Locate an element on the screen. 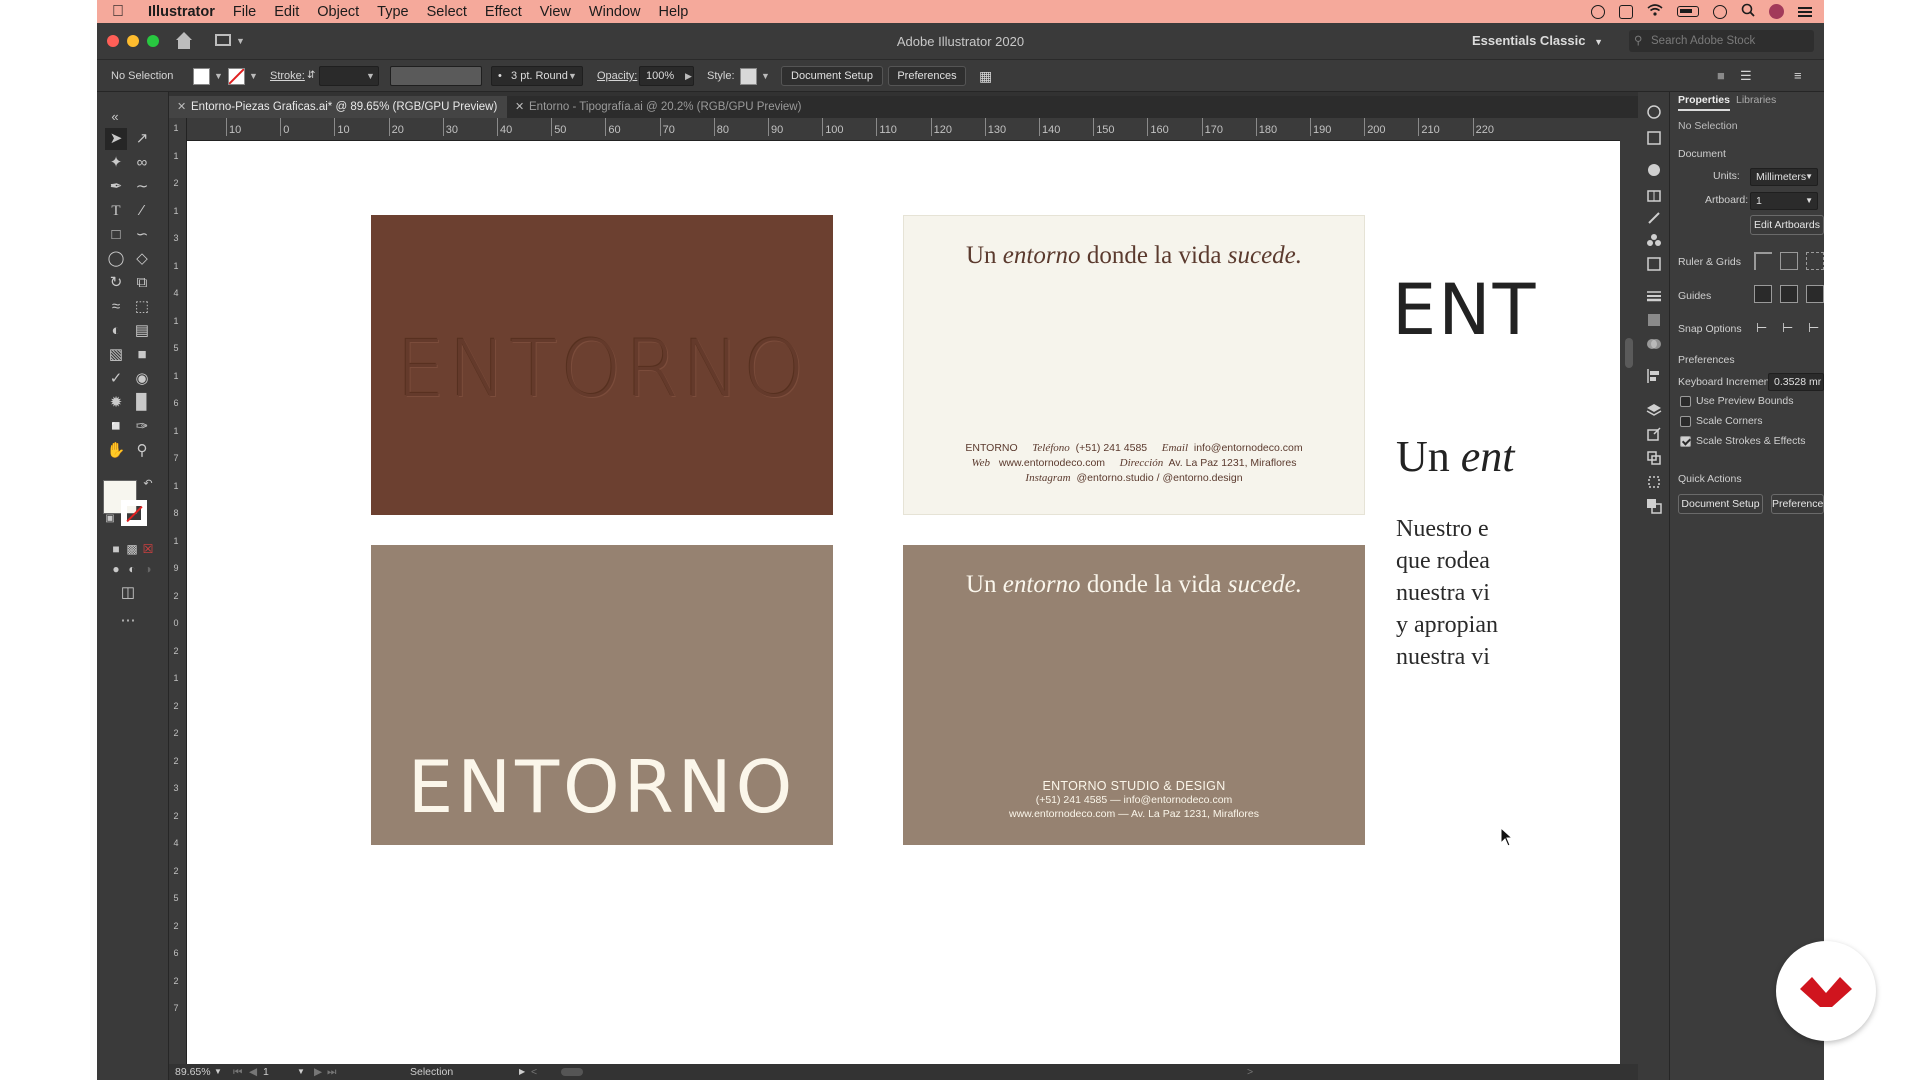 Image resolution: width=1920 pixels, height=1080 pixels. symbols-icon is located at coordinates (1654, 240).